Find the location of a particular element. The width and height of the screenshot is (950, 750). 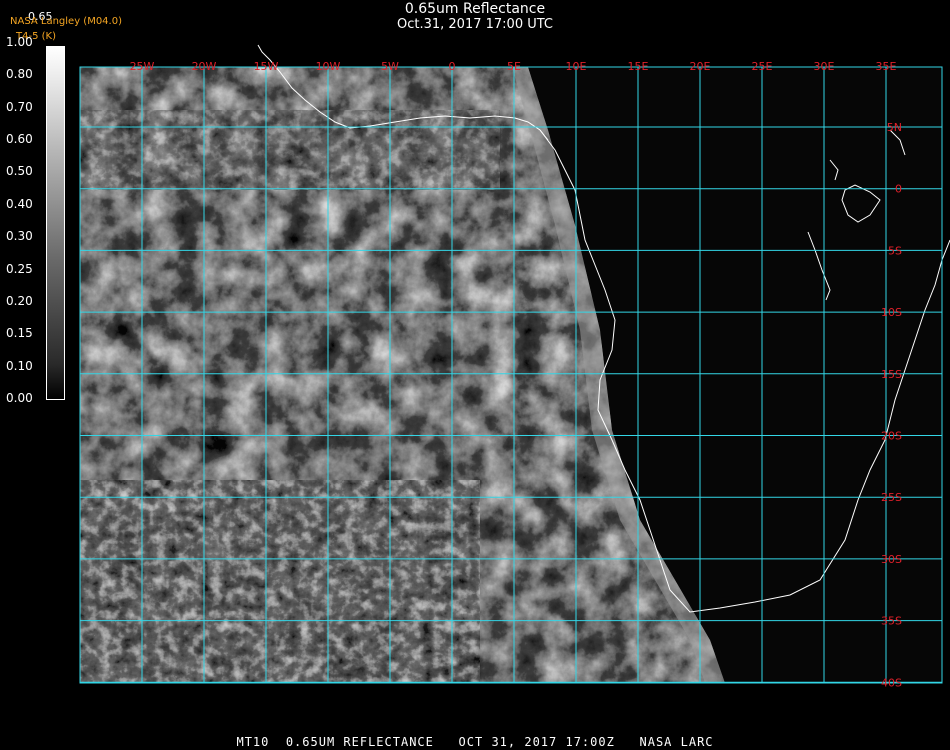

latitude-tick-label: 30S is located at coordinates (891, 559).